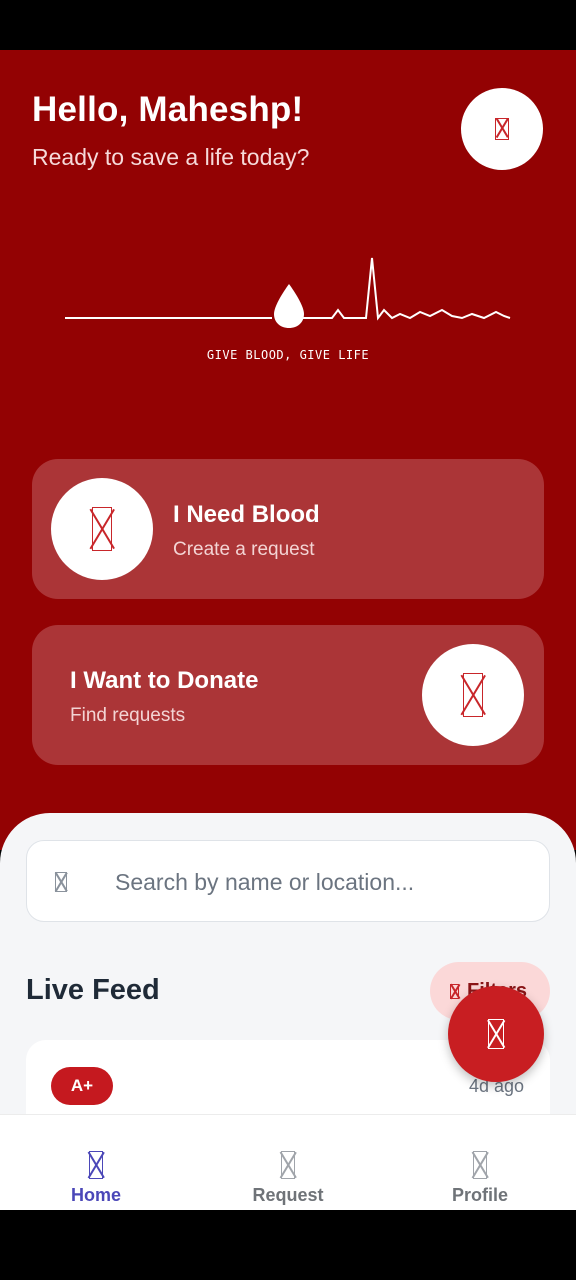  I want to click on blood-drop-icon, so click(102, 529).